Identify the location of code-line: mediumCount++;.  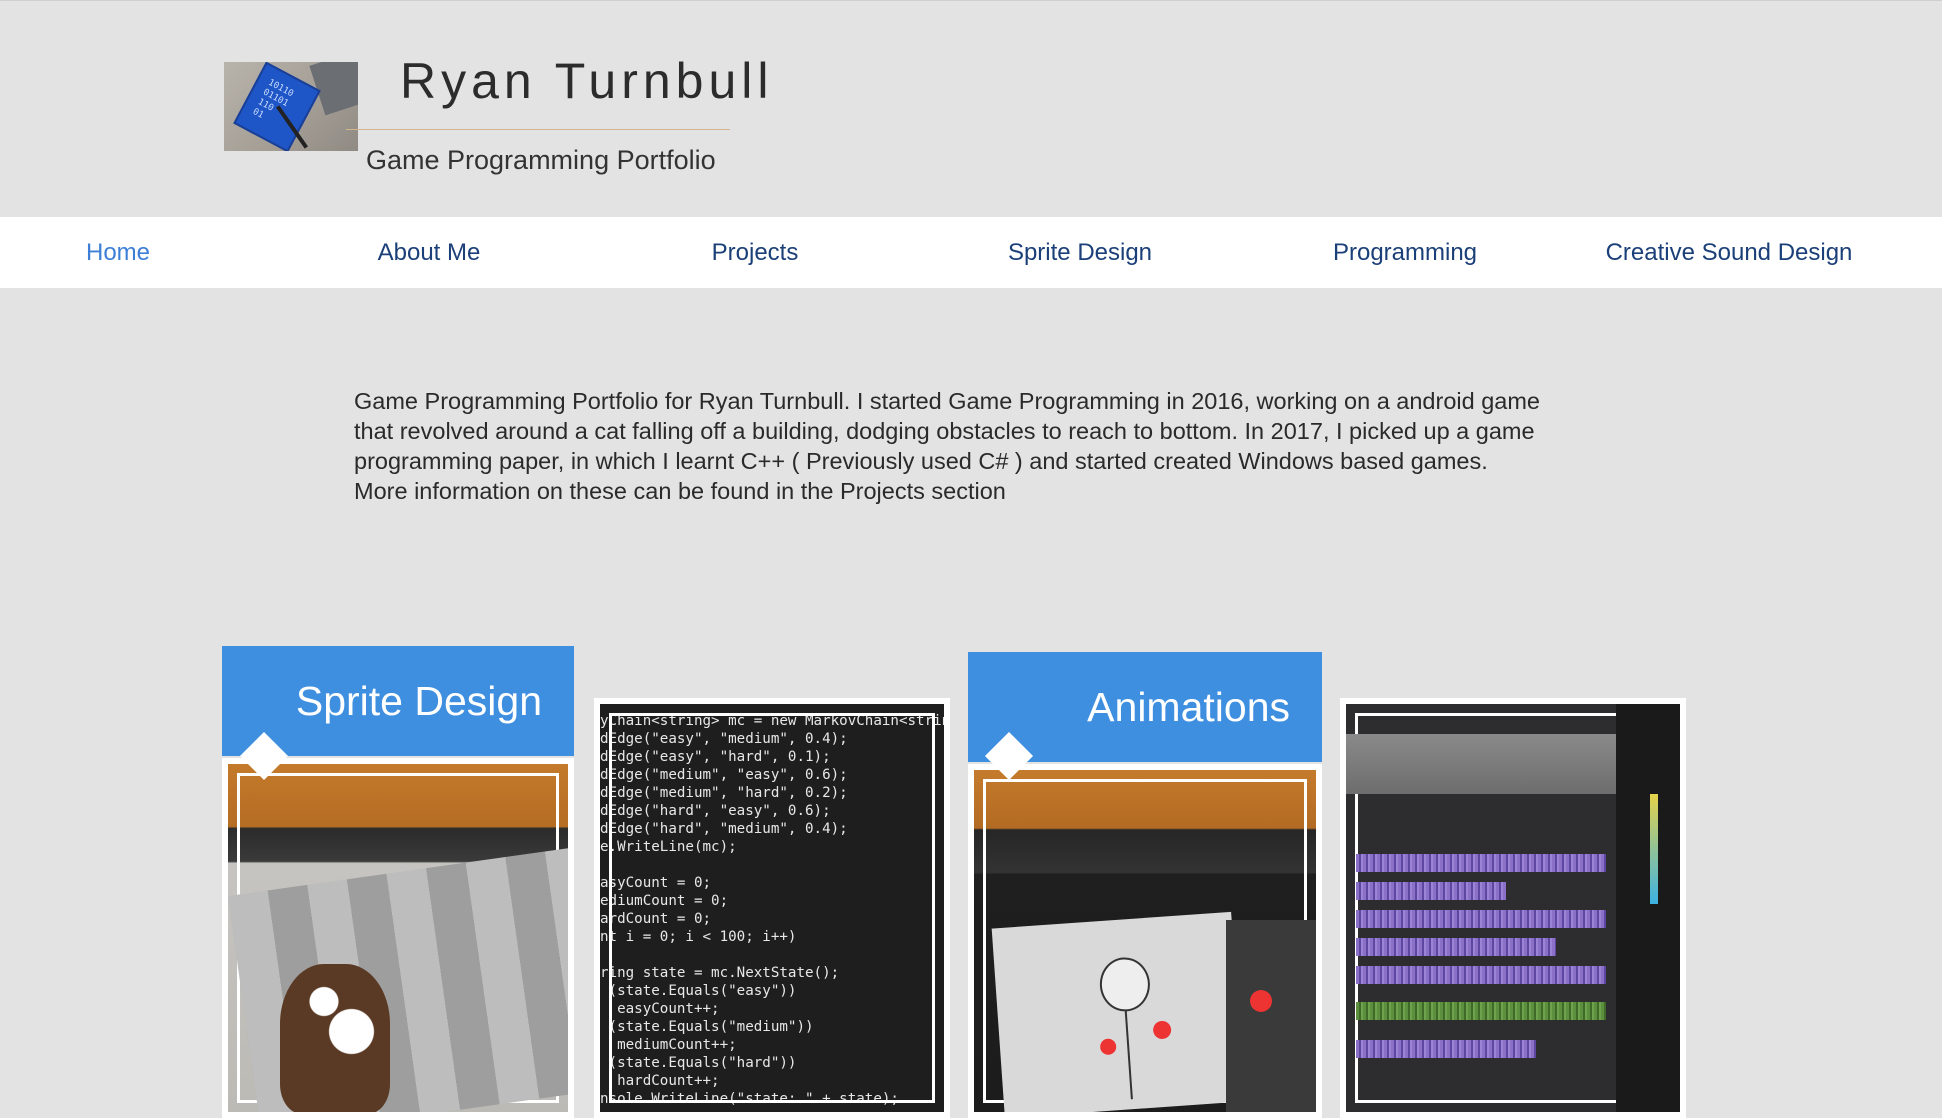
(668, 1045).